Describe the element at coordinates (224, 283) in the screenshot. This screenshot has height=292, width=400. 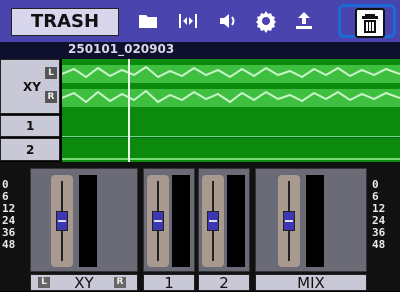
I see `channel-label-2: 2` at that location.